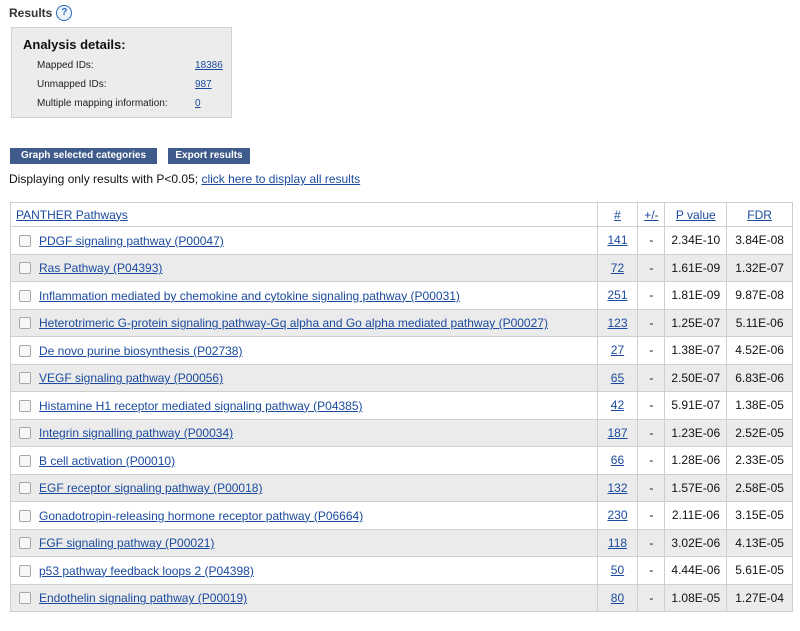  Describe the element at coordinates (759, 570) in the screenshot. I see `fdr-cell: 5.61E-05` at that location.